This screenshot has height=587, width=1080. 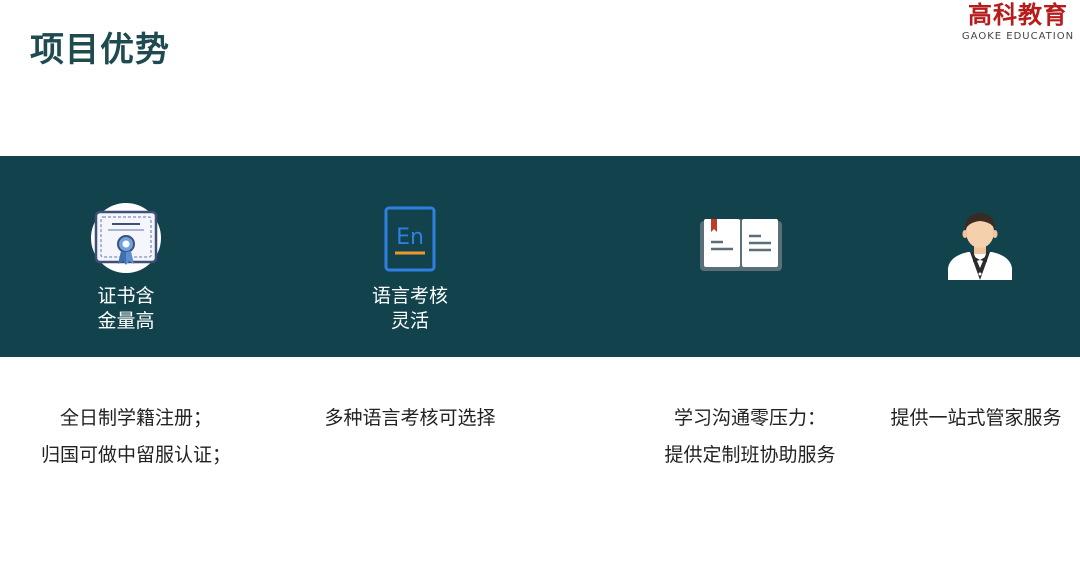 What do you see at coordinates (1018, 15) in the screenshot?
I see `logo-chinese-text: 高科教育` at bounding box center [1018, 15].